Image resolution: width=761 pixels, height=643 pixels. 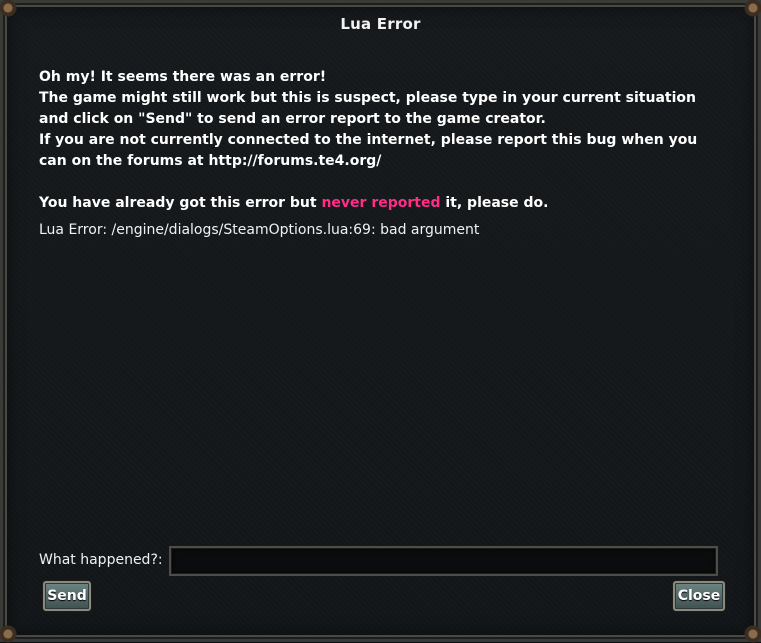 I want to click on notice-suffix: it, please do., so click(x=494, y=203).